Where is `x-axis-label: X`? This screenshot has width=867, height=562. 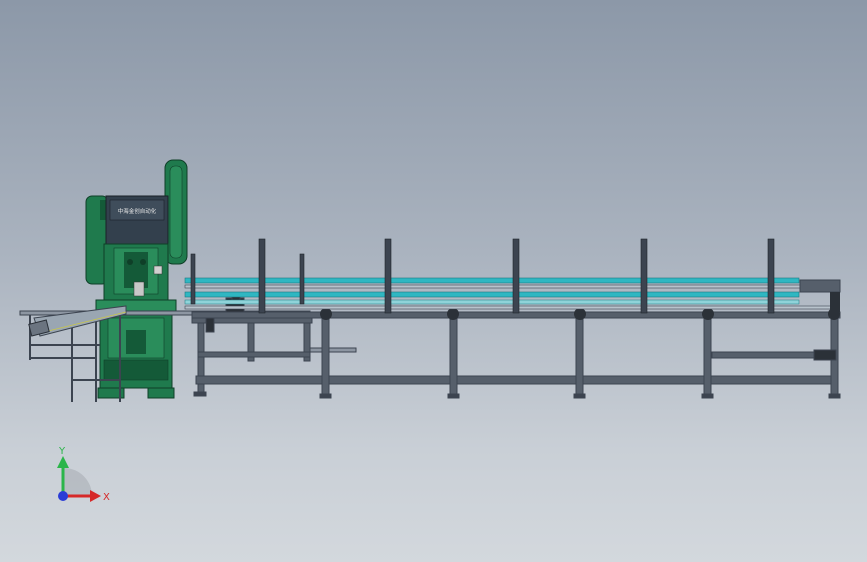 x-axis-label: X is located at coordinates (106, 497).